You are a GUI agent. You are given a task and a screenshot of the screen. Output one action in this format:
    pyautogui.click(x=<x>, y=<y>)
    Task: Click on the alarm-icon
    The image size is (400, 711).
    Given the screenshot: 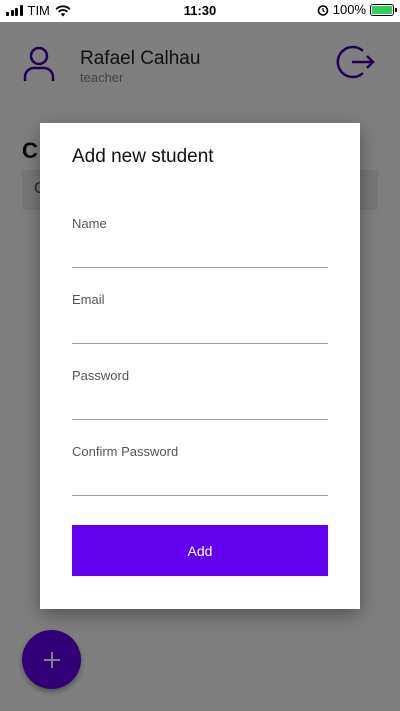 What is the action you would take?
    pyautogui.click(x=323, y=10)
    